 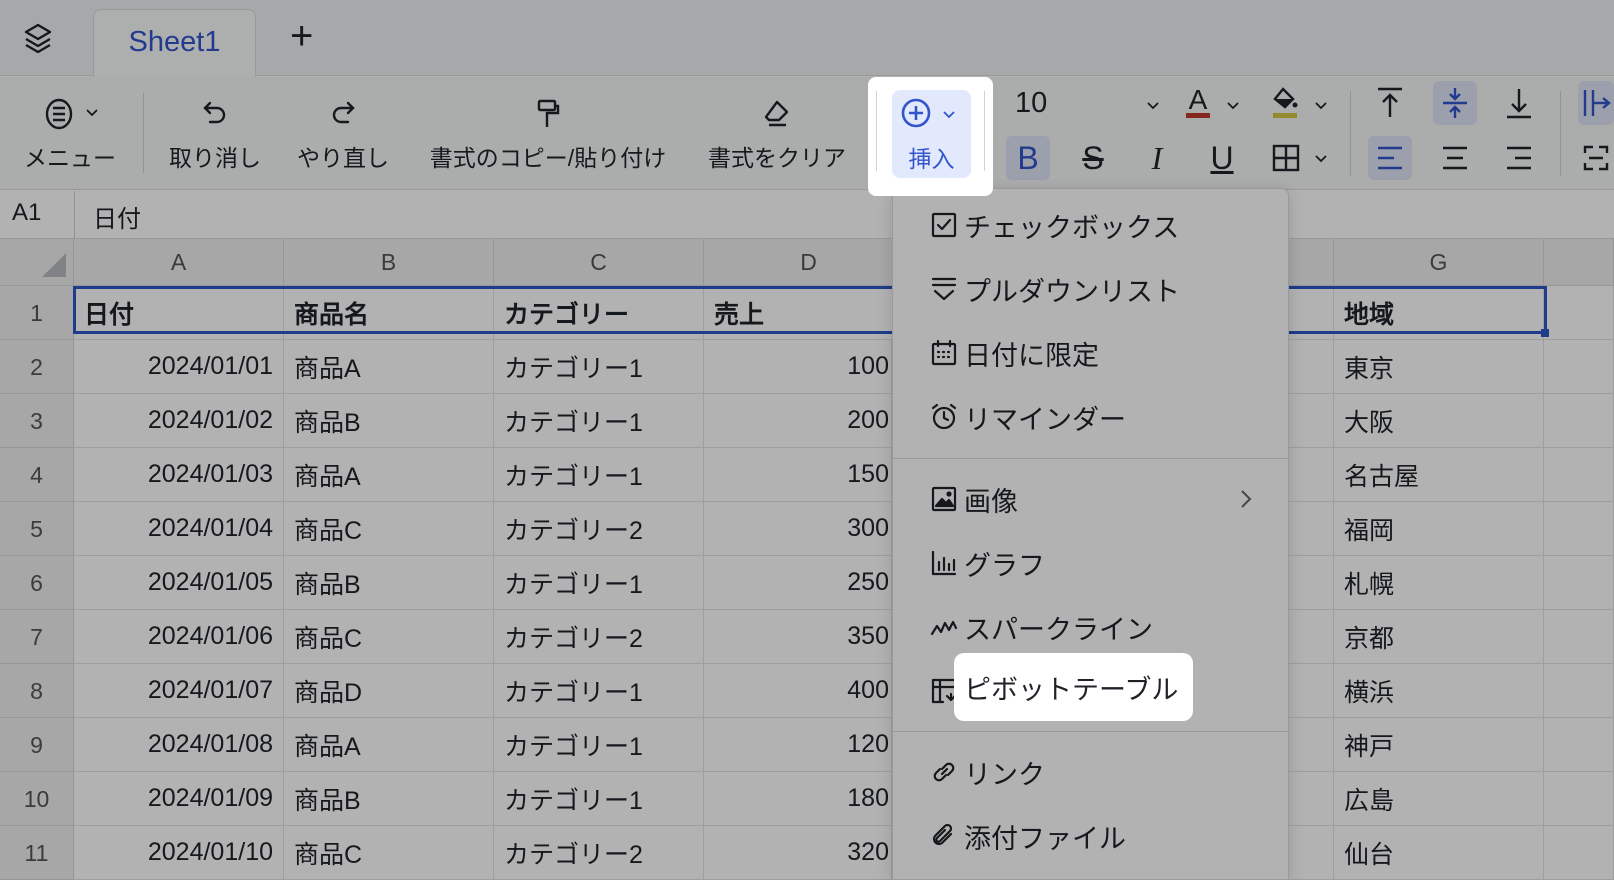 I want to click on cell-h10, so click(x=1579, y=799).